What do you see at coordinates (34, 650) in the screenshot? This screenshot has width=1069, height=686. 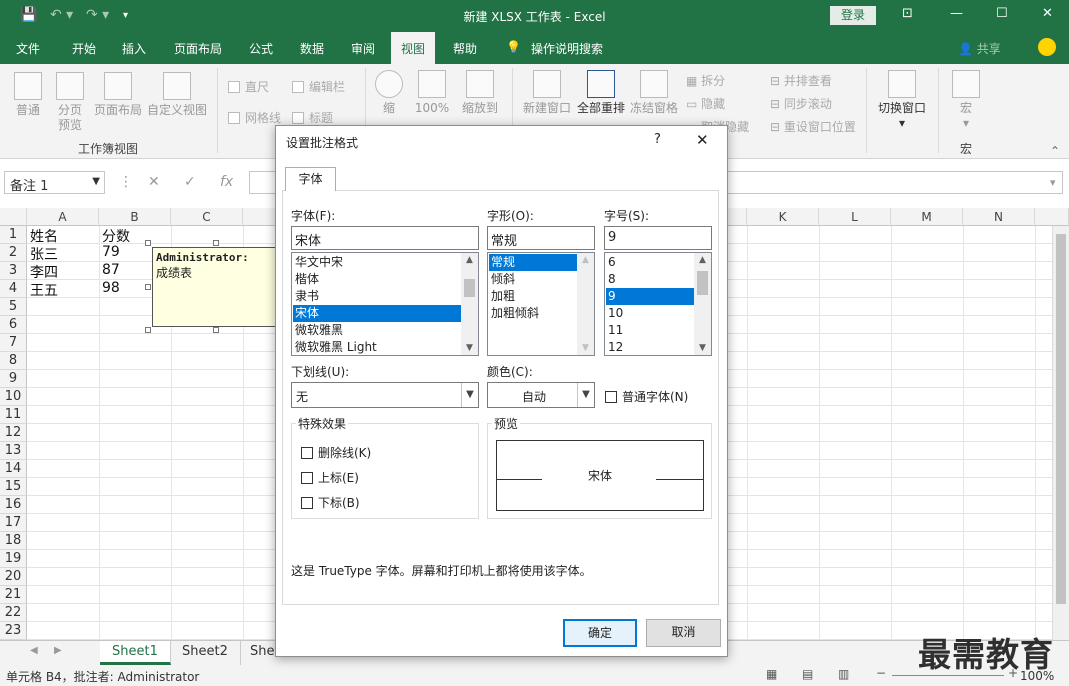 I see `scroll-left-icon: ◀` at bounding box center [34, 650].